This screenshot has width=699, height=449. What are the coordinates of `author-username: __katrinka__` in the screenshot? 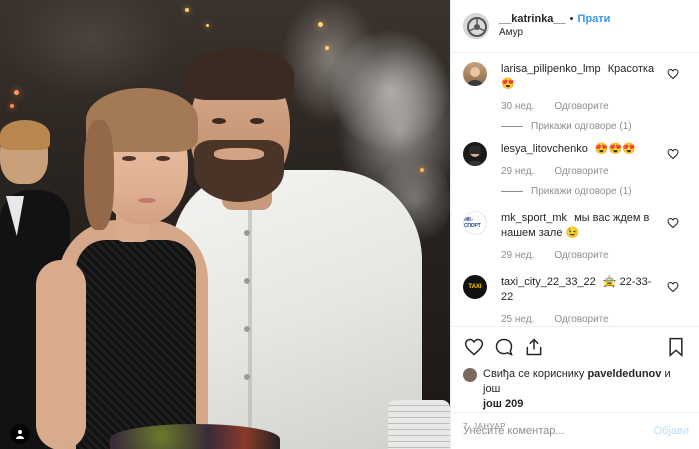 It's located at (532, 19).